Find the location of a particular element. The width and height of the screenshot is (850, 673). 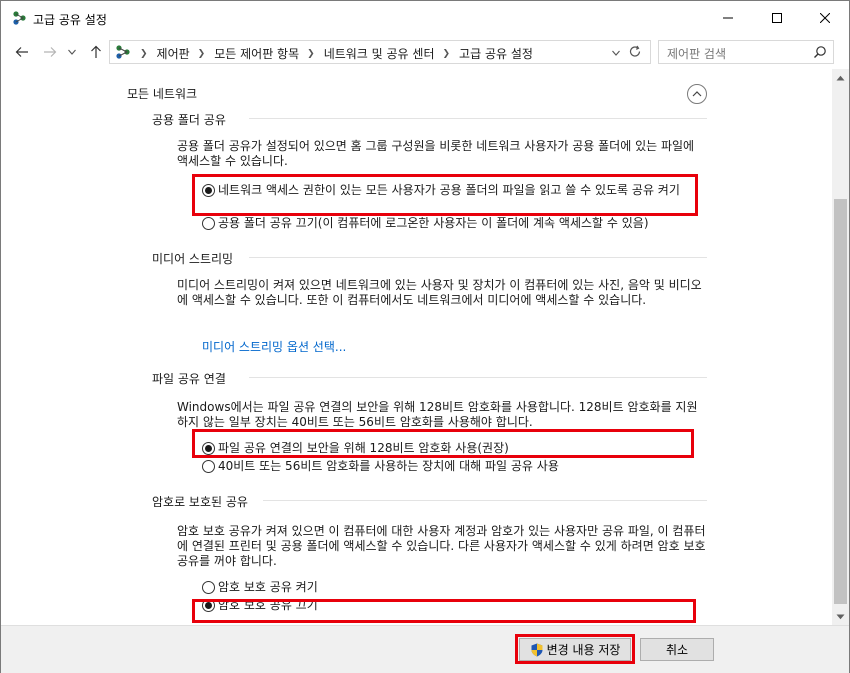

arrow-left-icon is located at coordinates (21, 52).